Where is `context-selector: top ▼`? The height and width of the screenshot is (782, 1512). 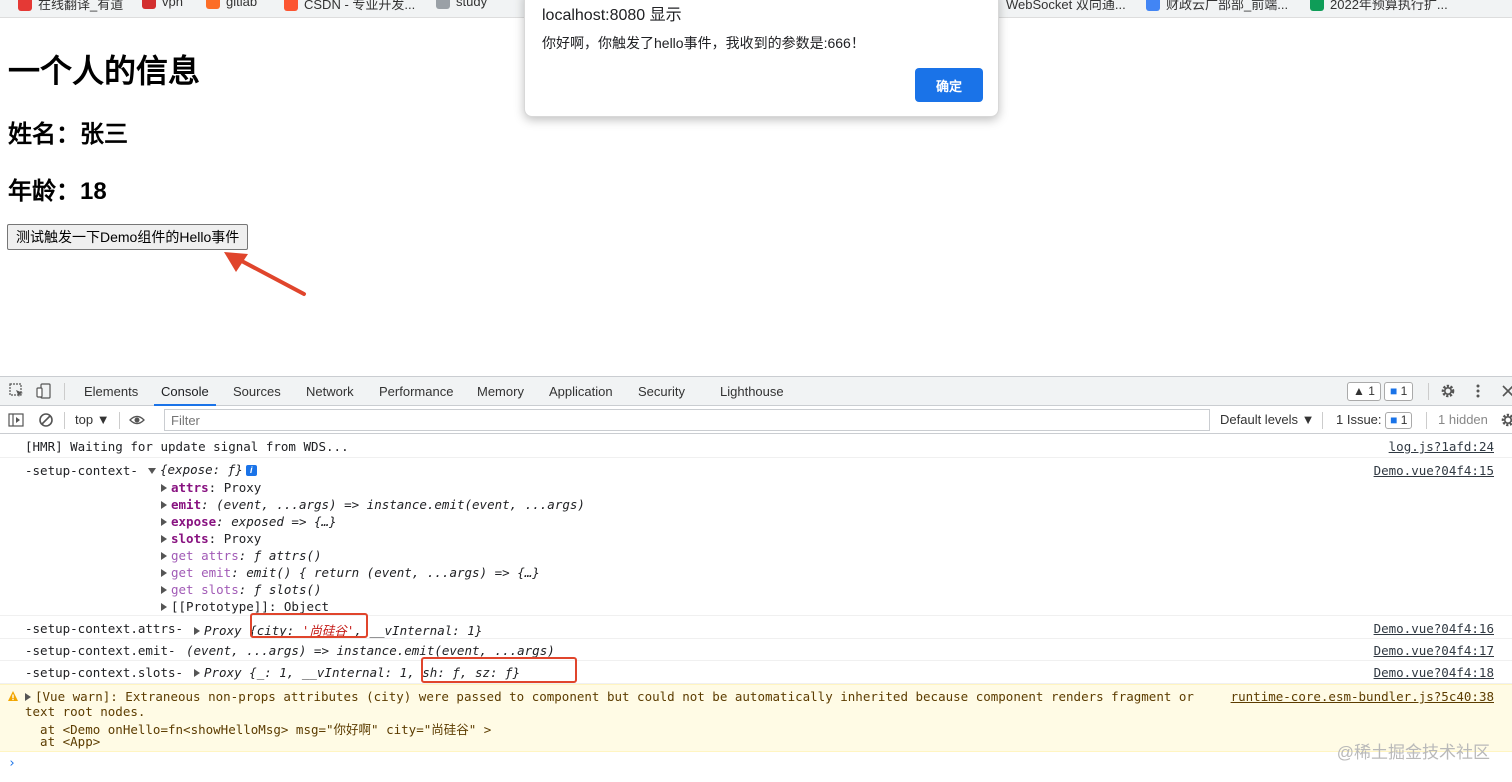 context-selector: top ▼ is located at coordinates (92, 420).